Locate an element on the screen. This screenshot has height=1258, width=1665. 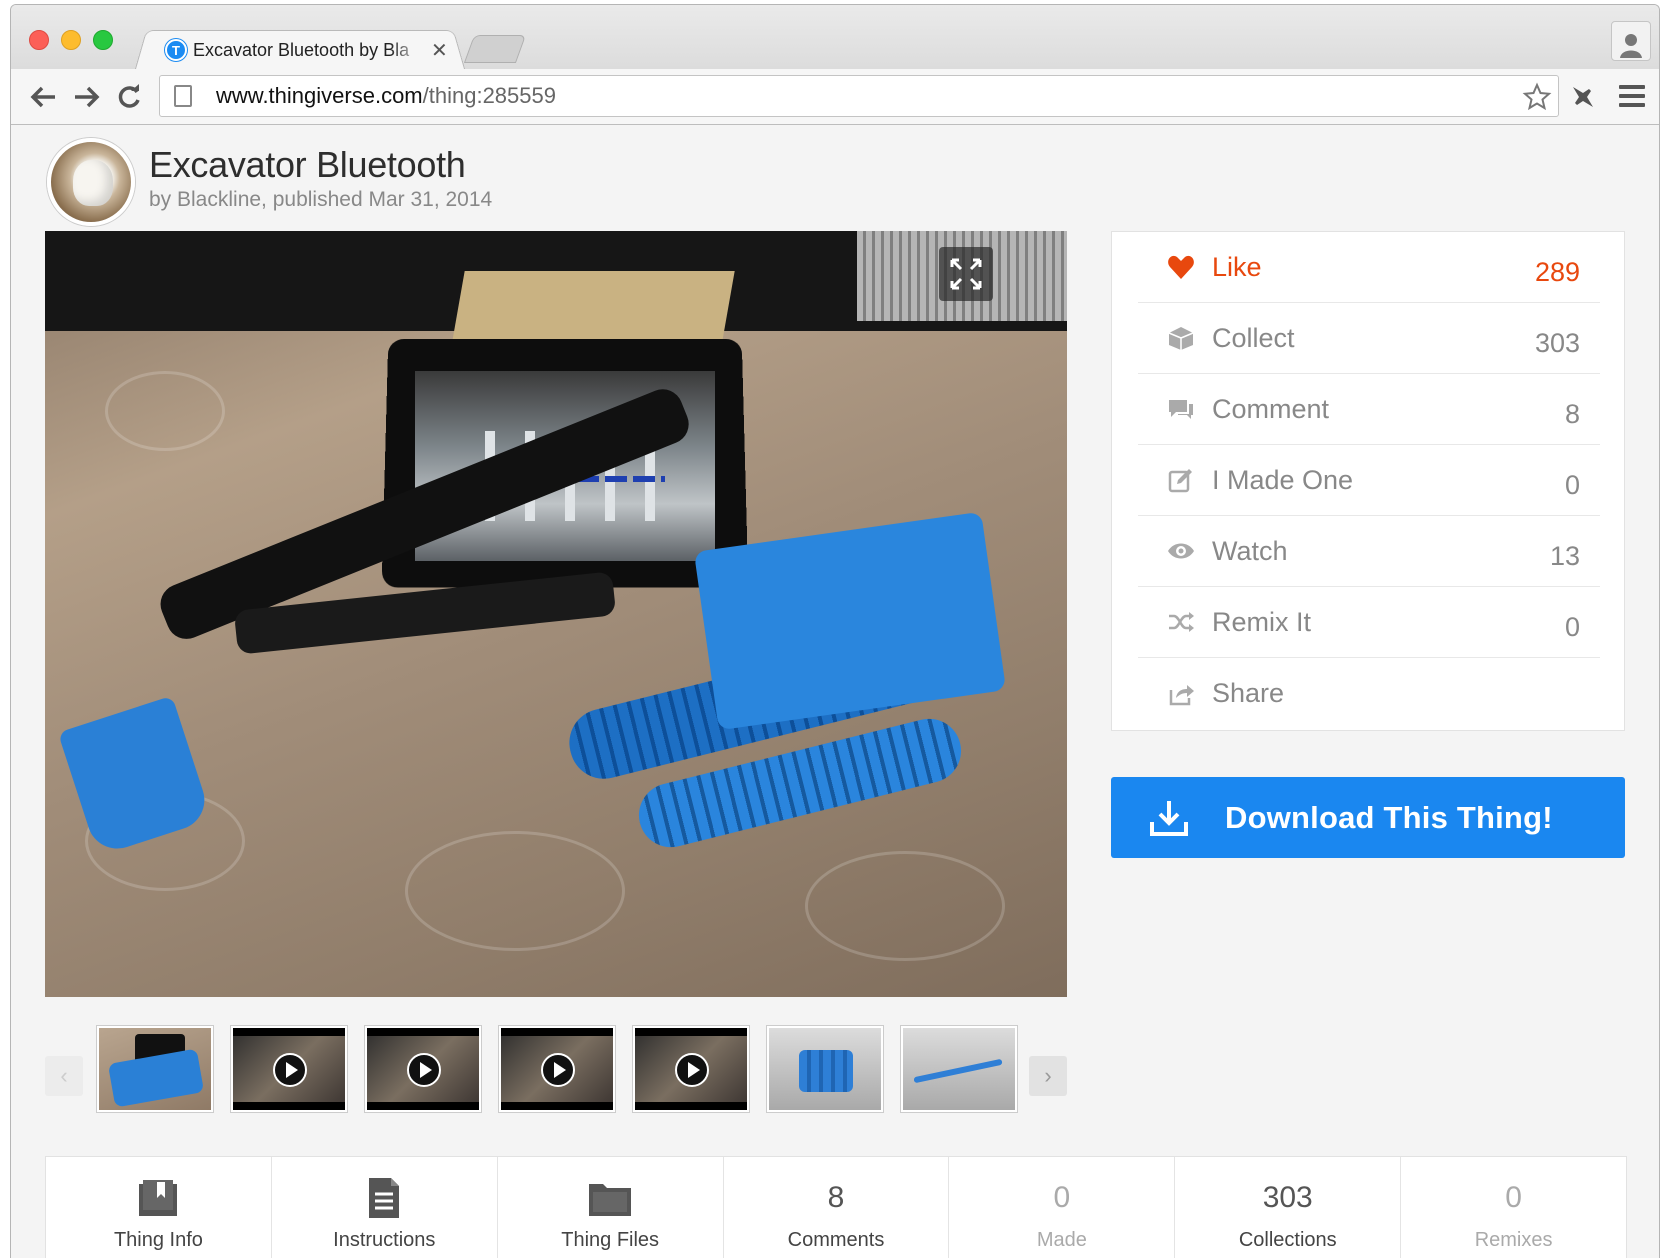
reload-icon is located at coordinates (129, 96).